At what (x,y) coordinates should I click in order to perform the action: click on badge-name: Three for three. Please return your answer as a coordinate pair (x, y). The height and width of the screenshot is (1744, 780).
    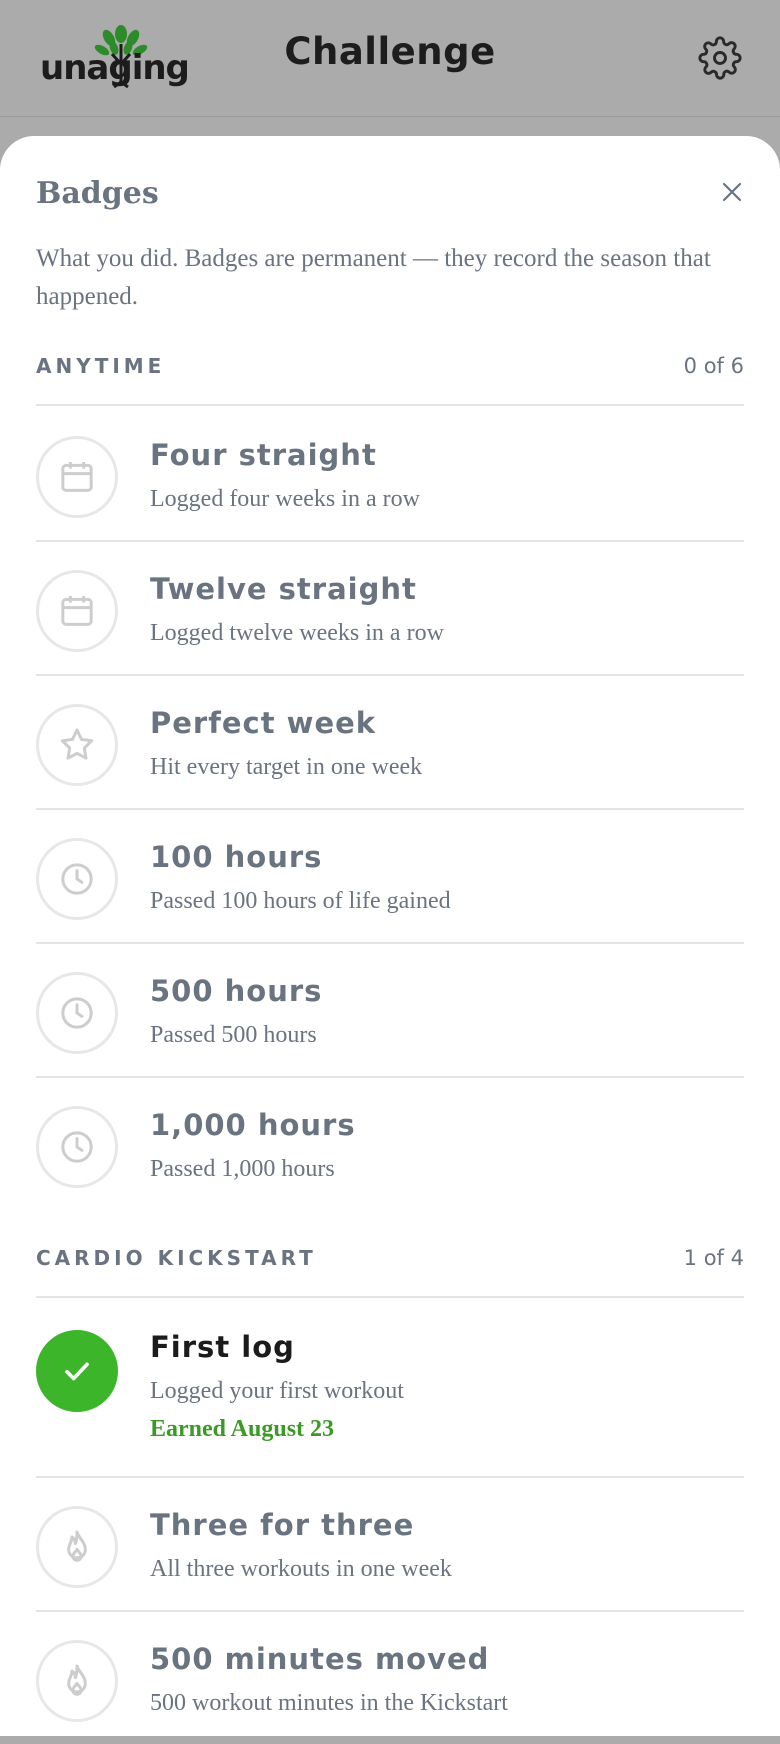
    Looking at the image, I should click on (282, 1525).